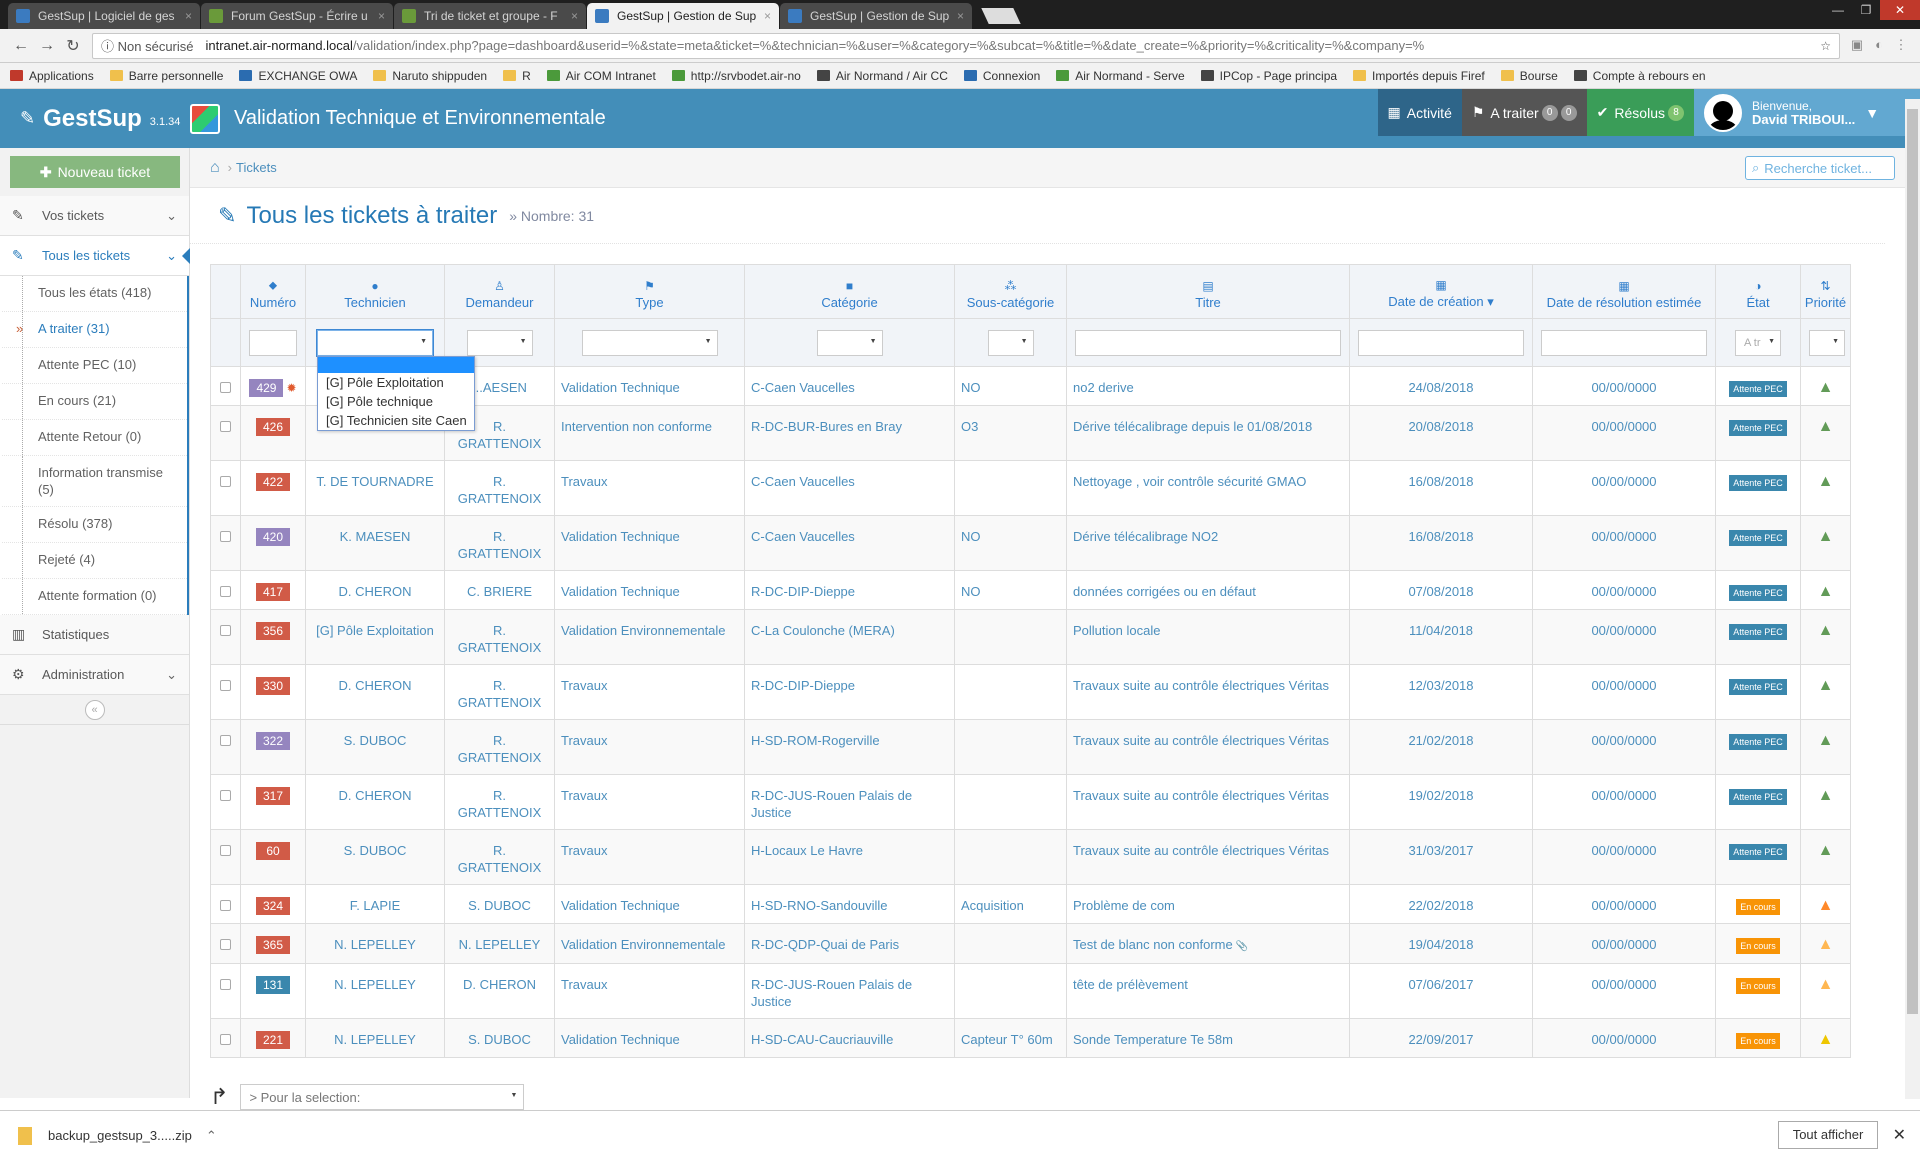 The height and width of the screenshot is (1160, 1920). What do you see at coordinates (273, 592) in the screenshot?
I see `ticket-number-badge: 417` at bounding box center [273, 592].